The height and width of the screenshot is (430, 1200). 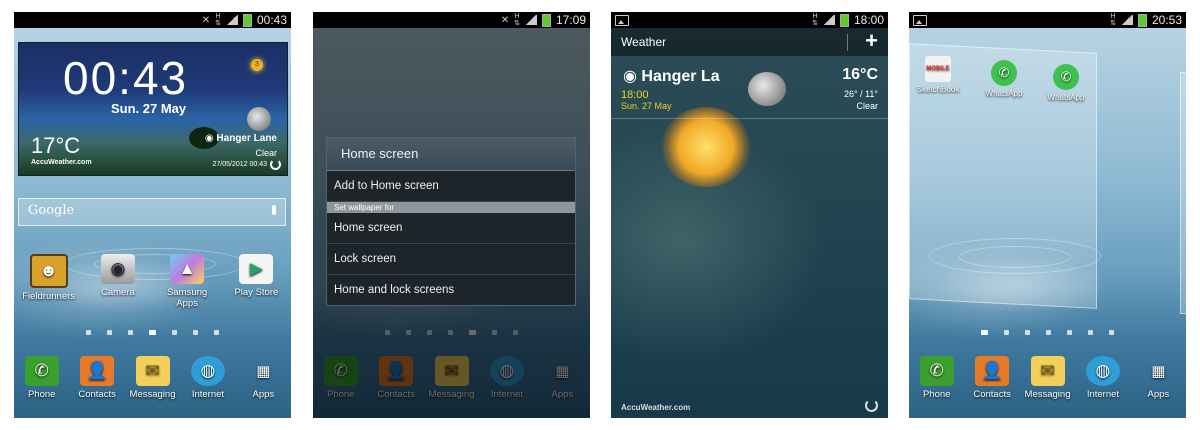 What do you see at coordinates (451, 186) in the screenshot?
I see `add-to-home-screen-option: Add to Home screen` at bounding box center [451, 186].